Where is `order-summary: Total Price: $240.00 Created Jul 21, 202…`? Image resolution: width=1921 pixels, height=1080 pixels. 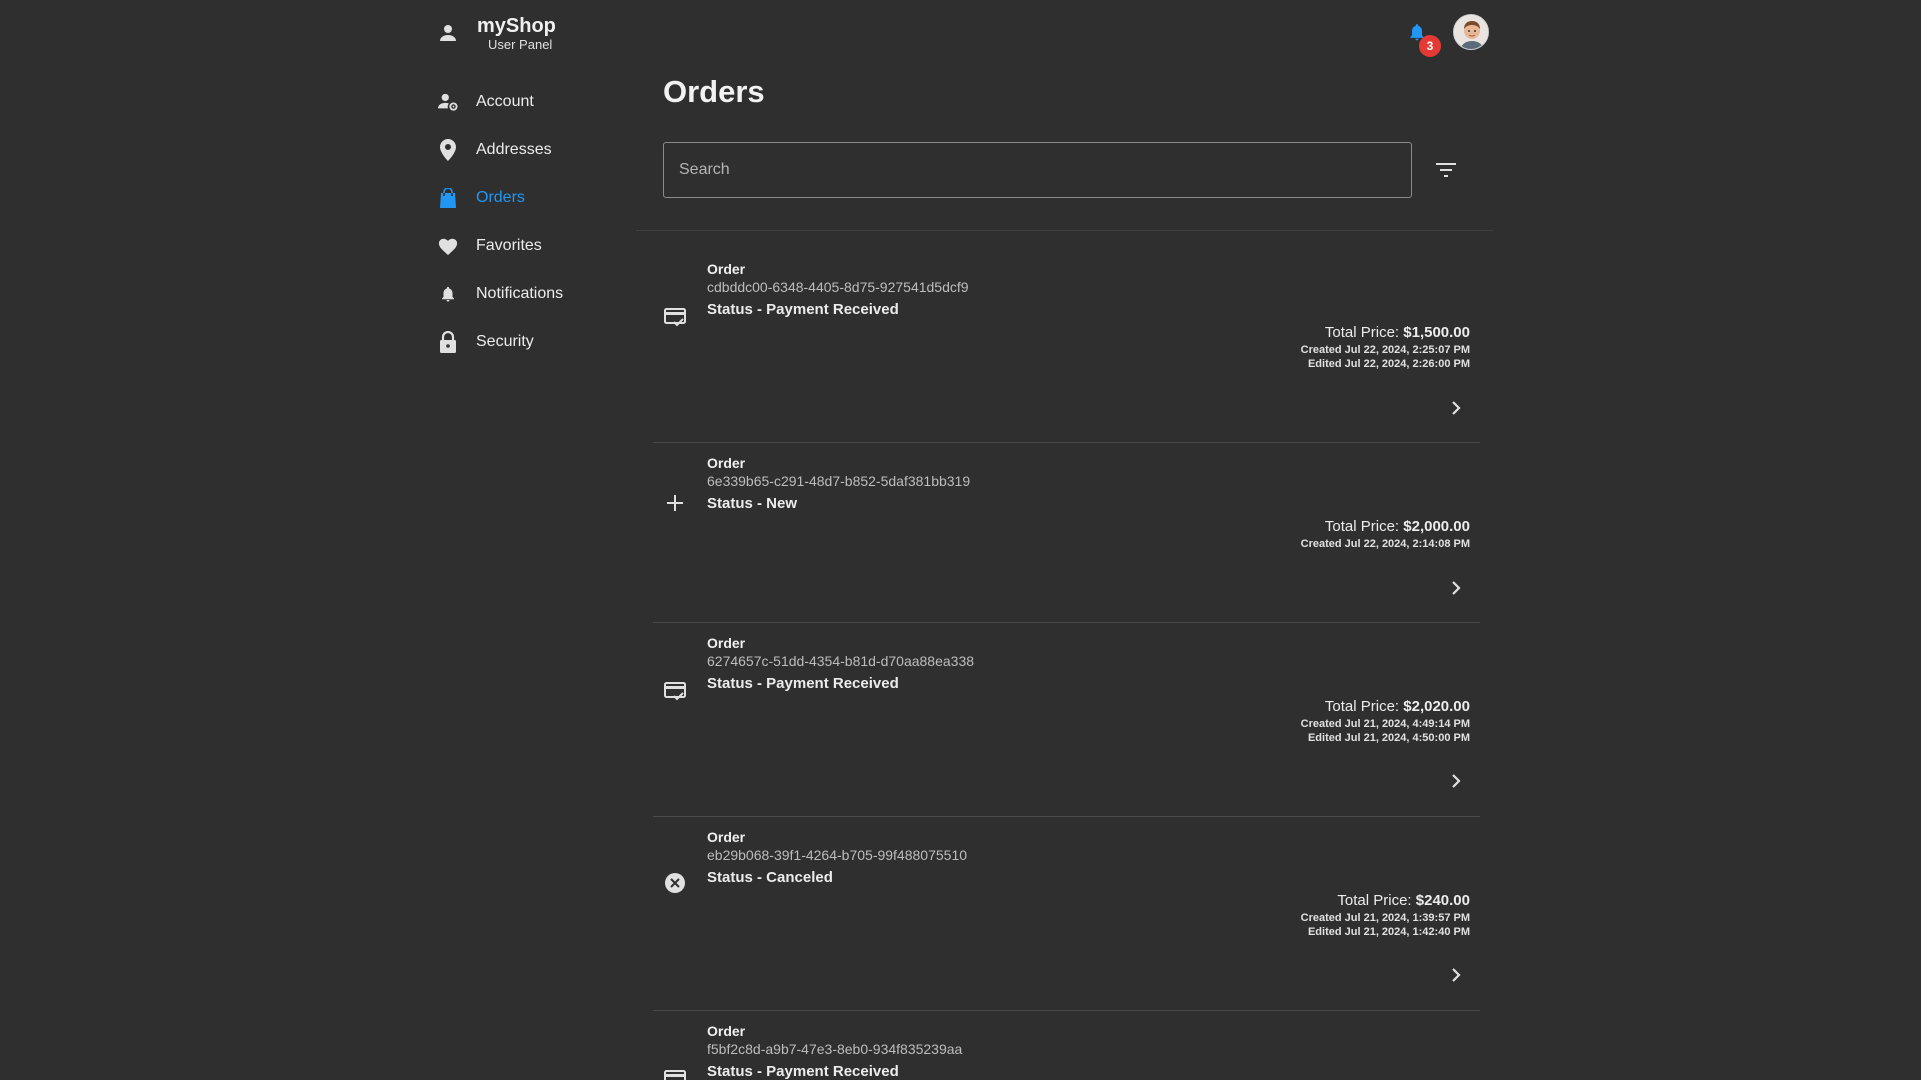 order-summary: Total Price: $240.00 Created Jul 21, 202… is located at coordinates (1385, 915).